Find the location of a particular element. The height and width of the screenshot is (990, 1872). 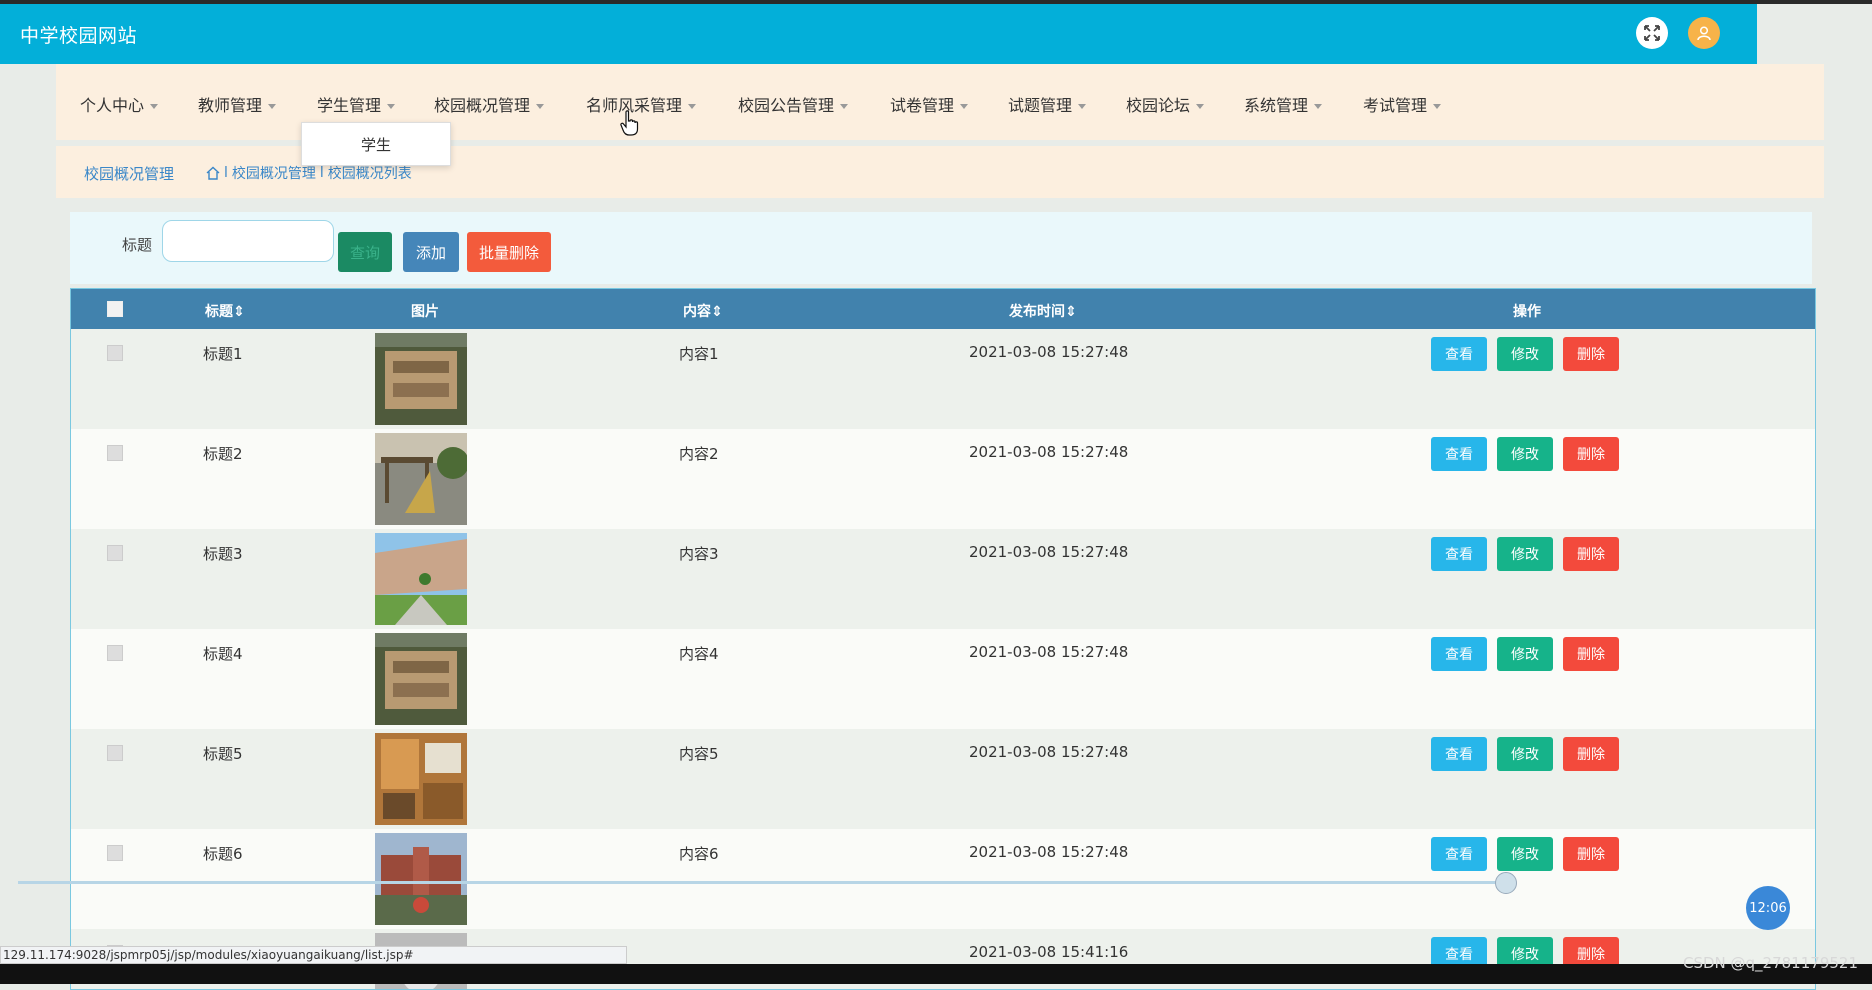

video-time-badge: 12:06 is located at coordinates (1768, 908).